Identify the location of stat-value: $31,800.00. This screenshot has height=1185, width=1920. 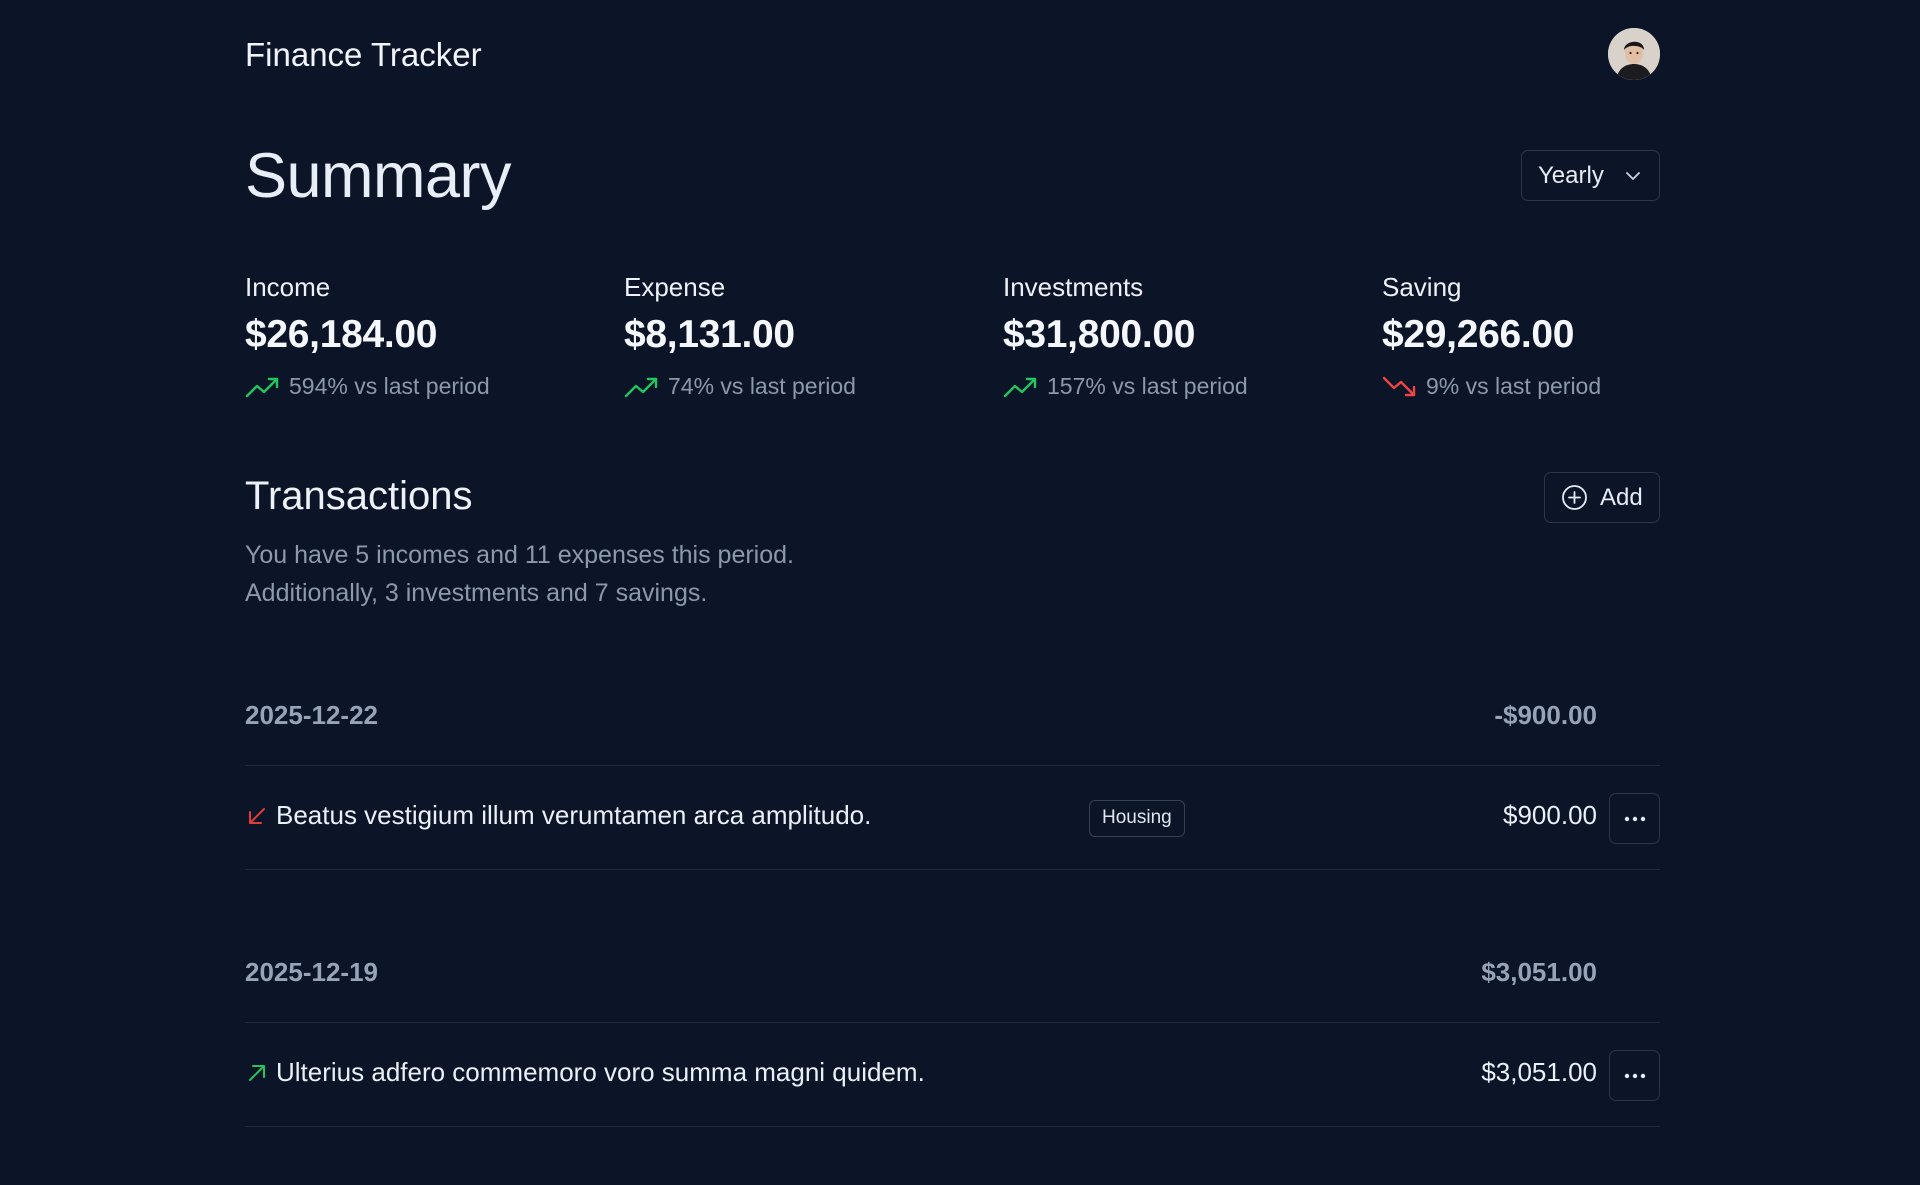
(1099, 334).